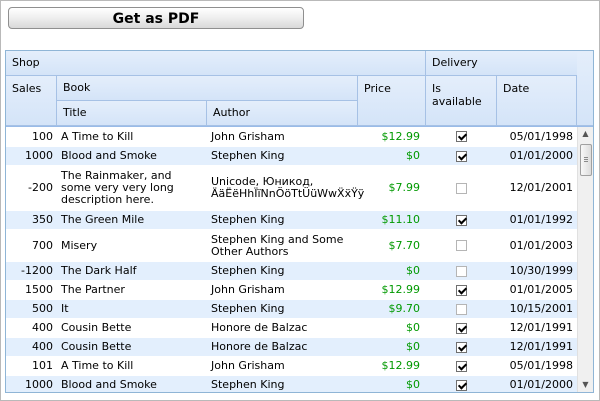  Describe the element at coordinates (39, 289) in the screenshot. I see `sales-cell: 1500` at that location.